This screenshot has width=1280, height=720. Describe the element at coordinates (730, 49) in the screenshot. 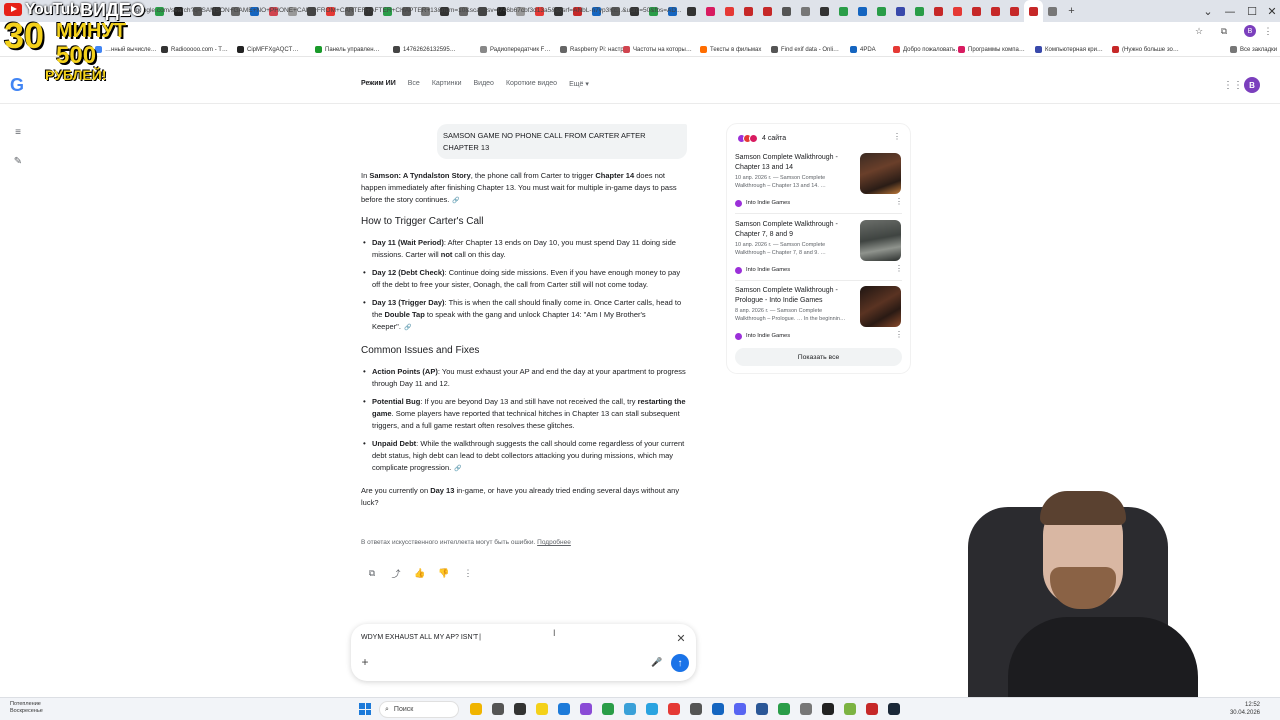

I see `bookmark-item: Тексты в фильмах` at that location.